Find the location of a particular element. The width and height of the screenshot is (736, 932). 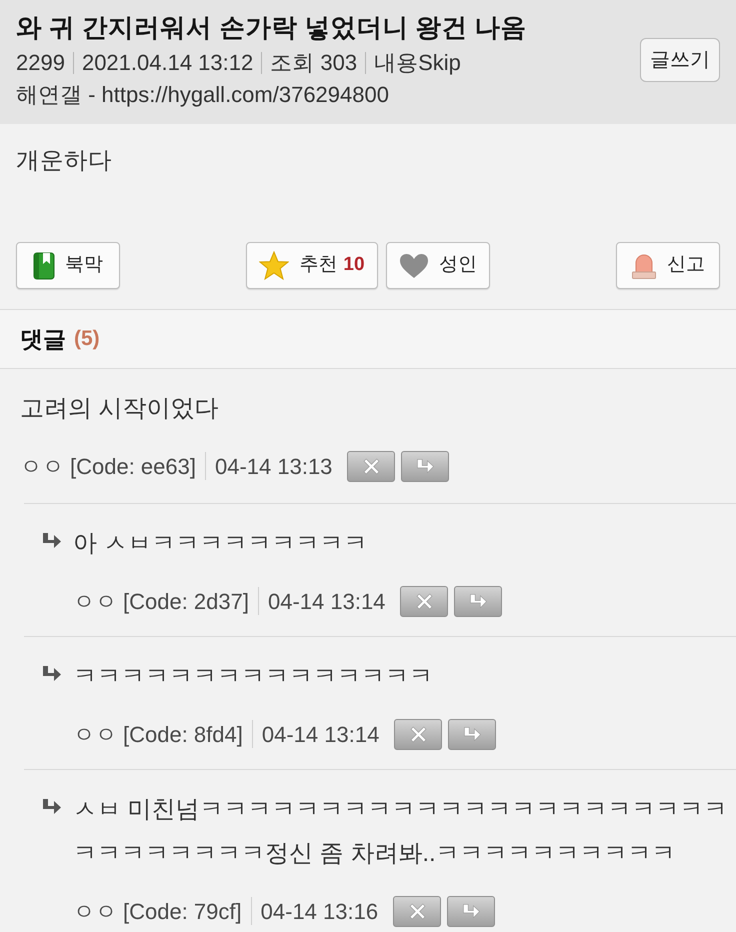

comment-code: [Code: ee63] is located at coordinates (133, 466).